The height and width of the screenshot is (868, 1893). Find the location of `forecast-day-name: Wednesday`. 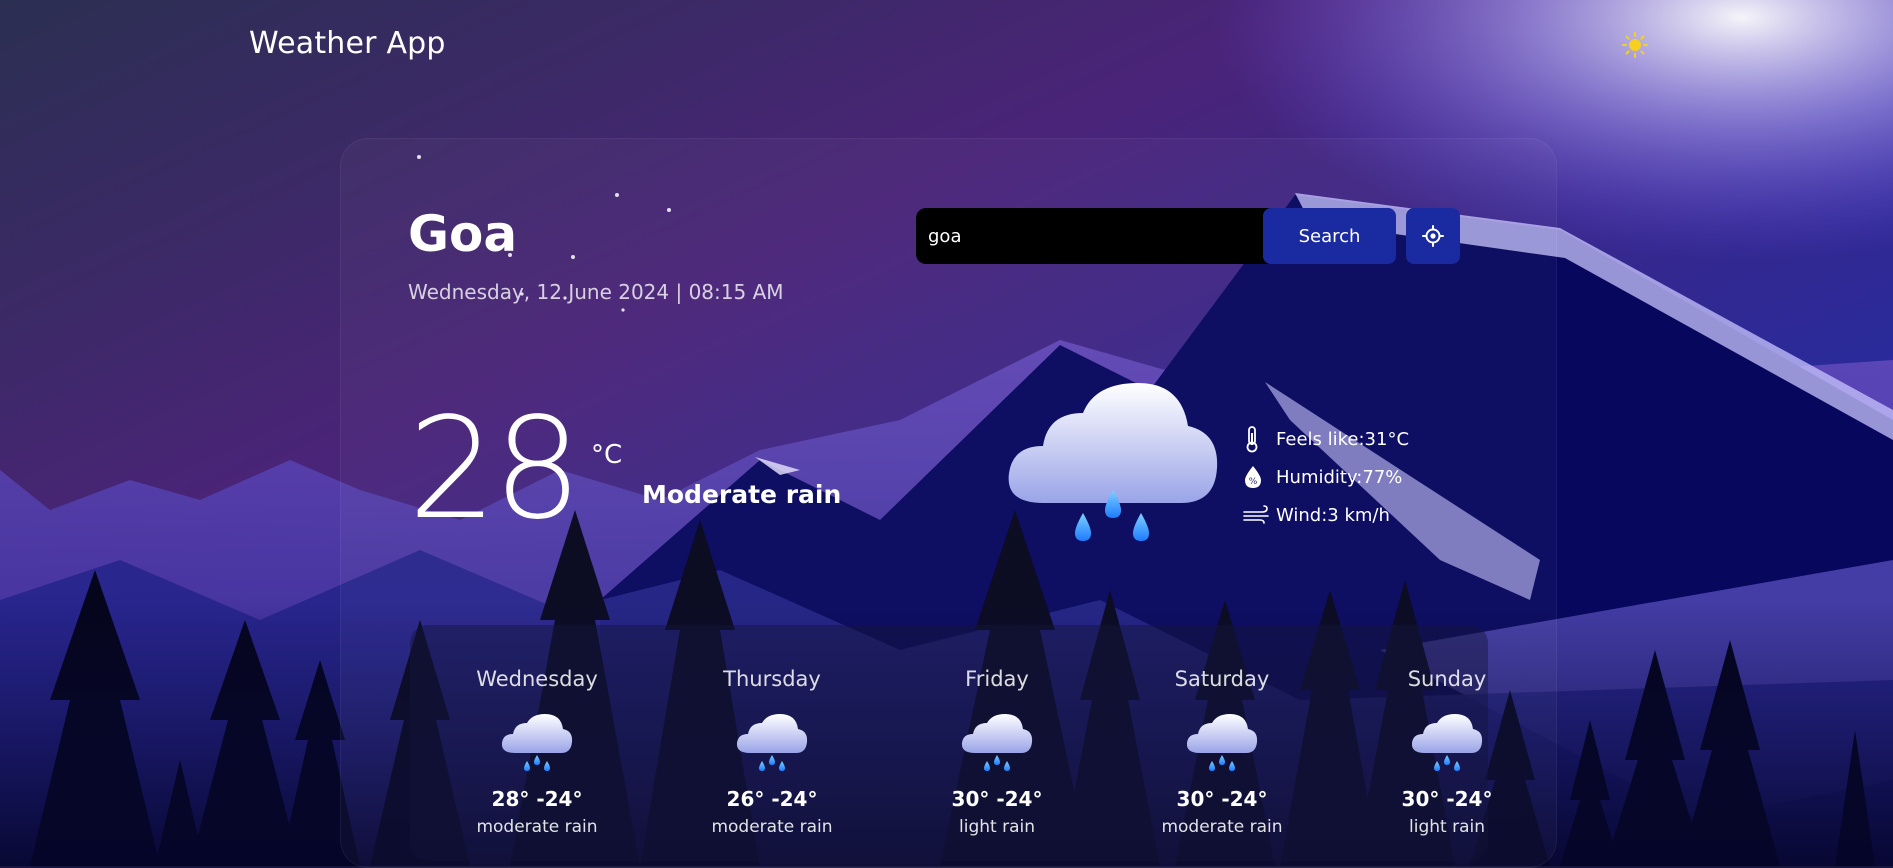

forecast-day-name: Wednesday is located at coordinates (537, 679).